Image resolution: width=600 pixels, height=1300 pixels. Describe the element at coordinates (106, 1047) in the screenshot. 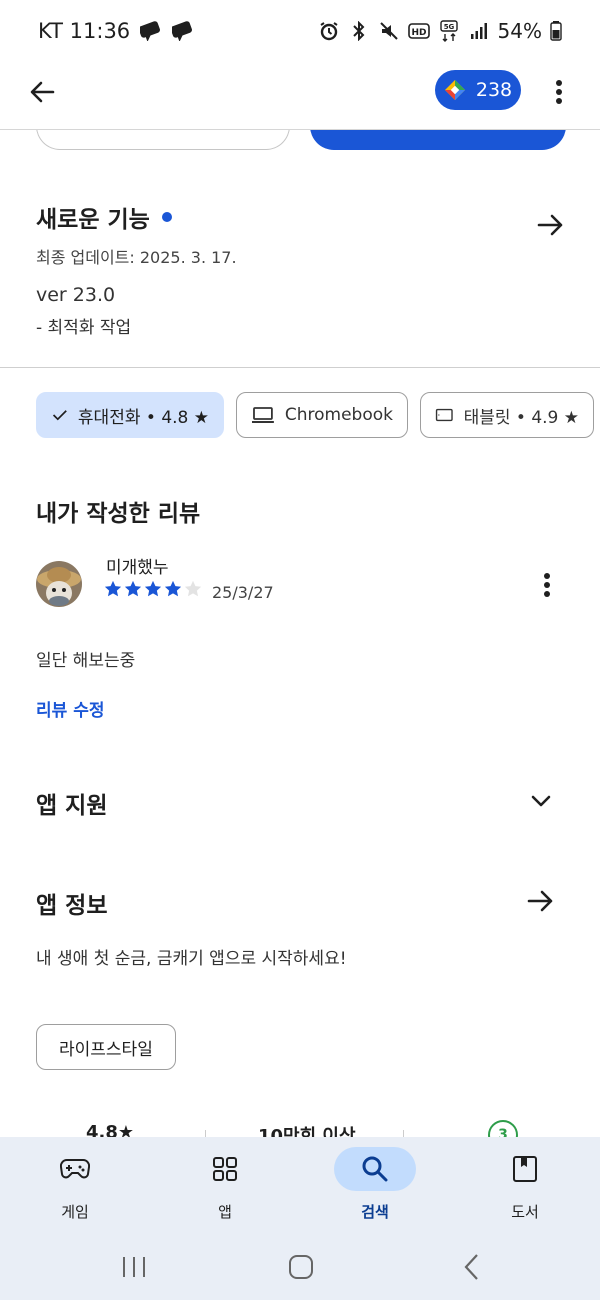

I see `category-chip: 라이프스타일` at that location.